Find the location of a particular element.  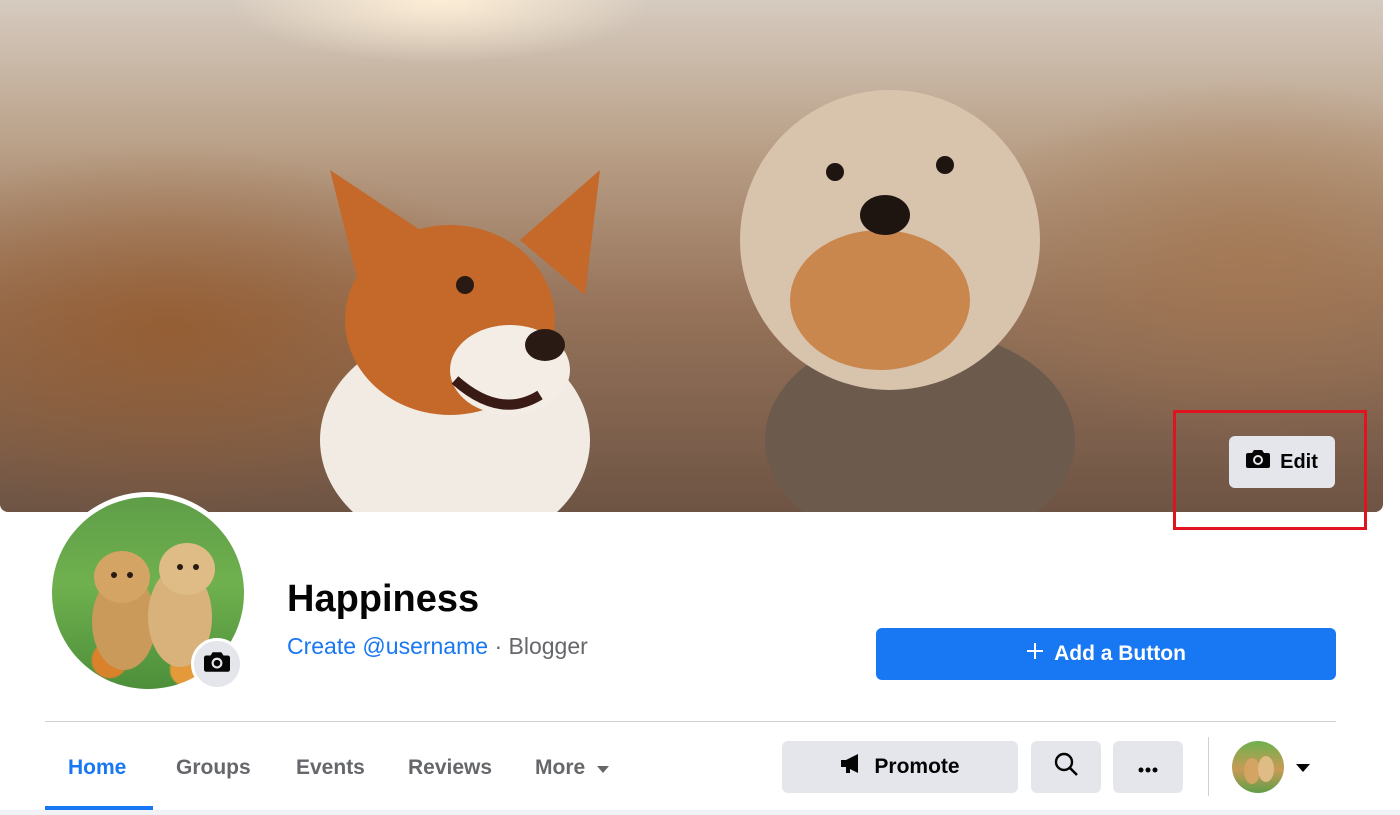

more-options-button is located at coordinates (1148, 767).